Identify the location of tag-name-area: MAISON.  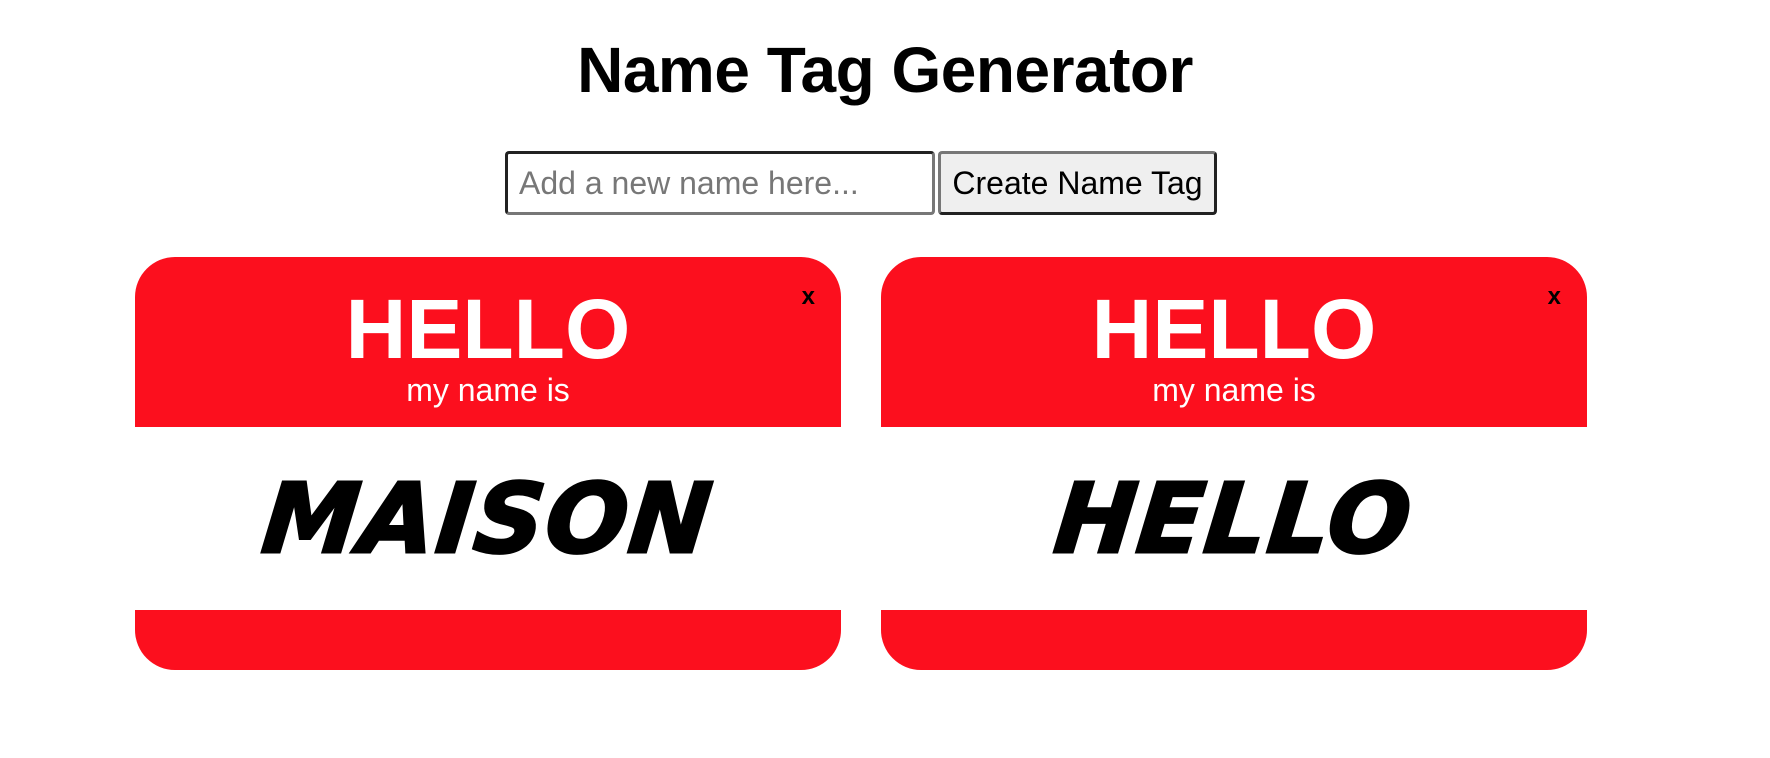
(488, 518).